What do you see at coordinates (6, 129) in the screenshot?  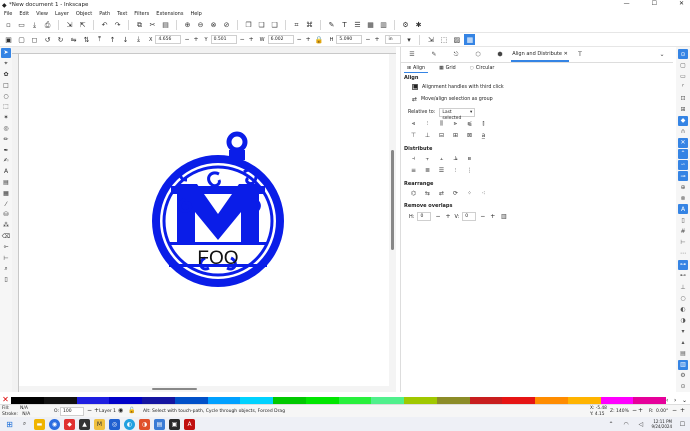 I see `spiral-tool-icon: ◎` at bounding box center [6, 129].